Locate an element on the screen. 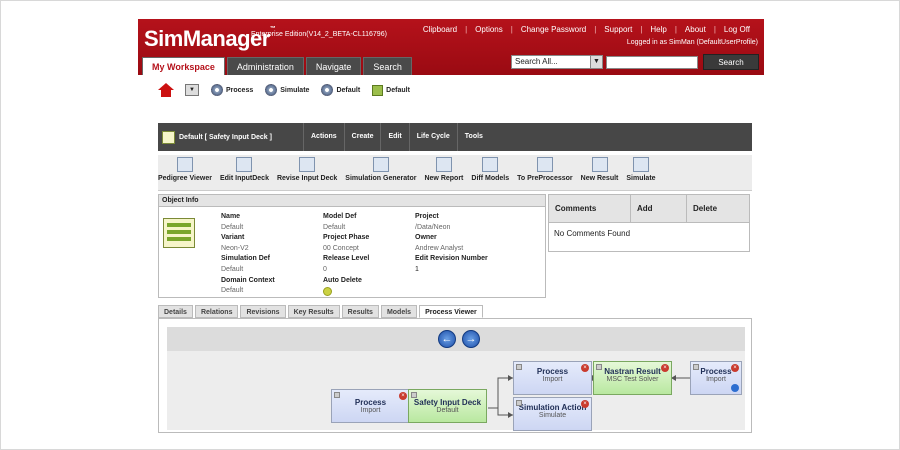 This screenshot has width=900, height=450. tool-revise-input-deck: Revise Input Deck is located at coordinates (307, 172).